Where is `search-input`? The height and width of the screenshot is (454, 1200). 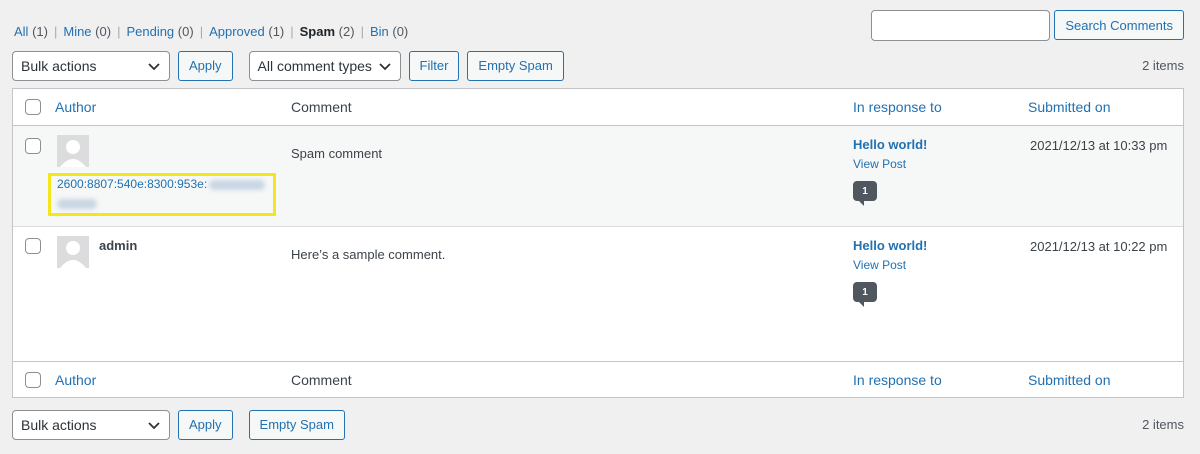 search-input is located at coordinates (961, 25).